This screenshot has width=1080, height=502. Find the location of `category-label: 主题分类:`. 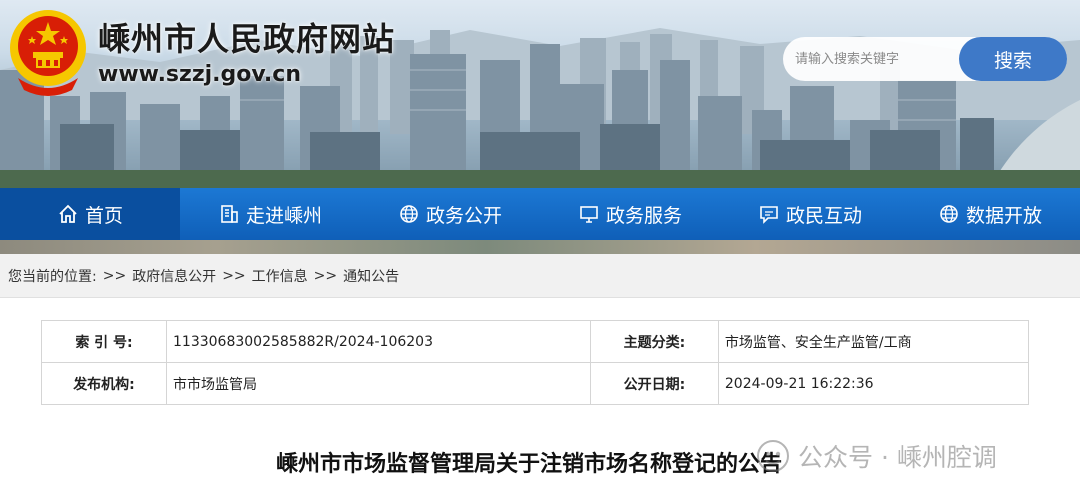

category-label: 主题分类: is located at coordinates (654, 341).